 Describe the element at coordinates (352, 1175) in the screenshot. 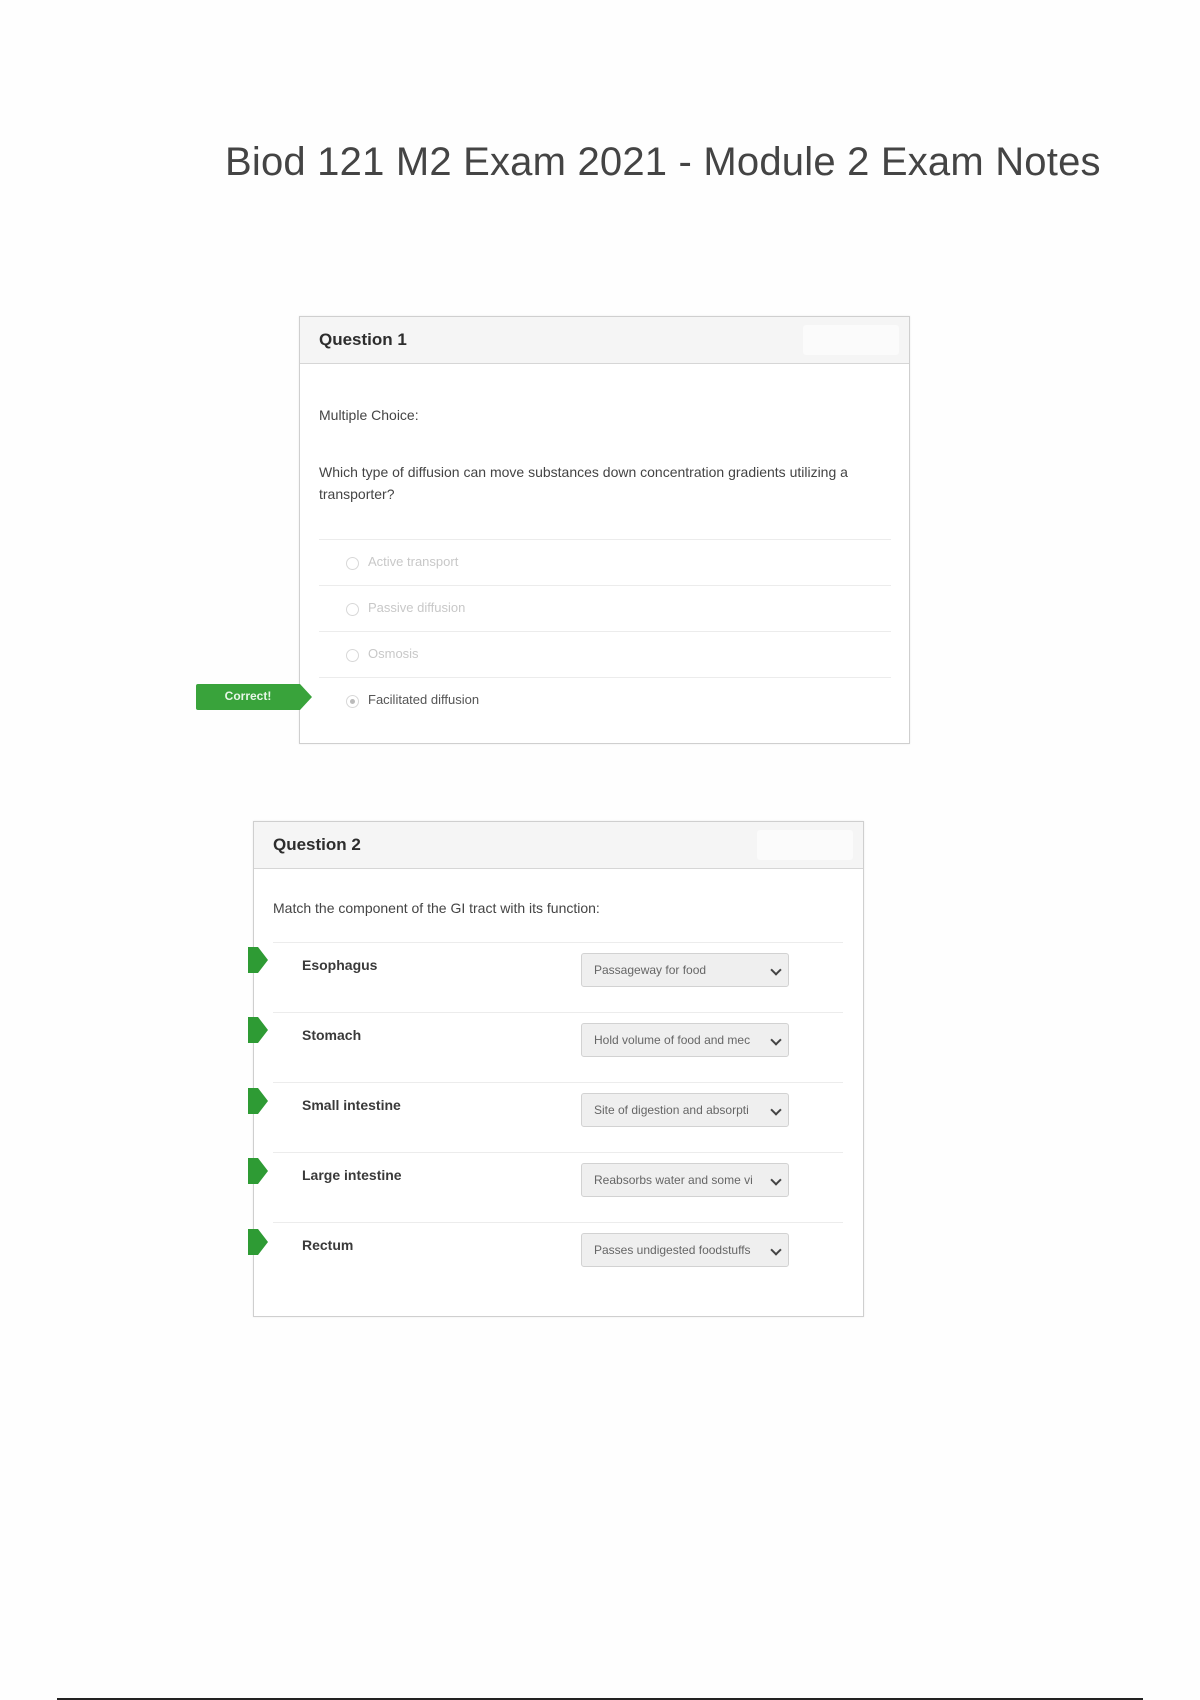

I see `match-term: Large intestine` at that location.